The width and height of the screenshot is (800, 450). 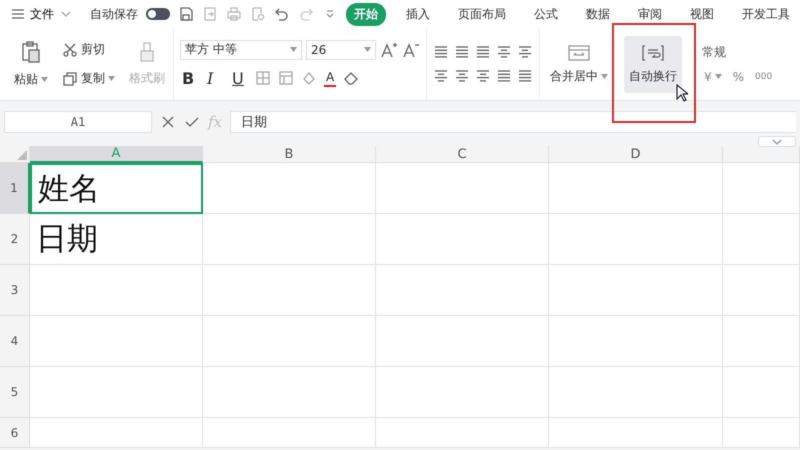 What do you see at coordinates (738, 52) in the screenshot?
I see `number-format-field: 常规` at bounding box center [738, 52].